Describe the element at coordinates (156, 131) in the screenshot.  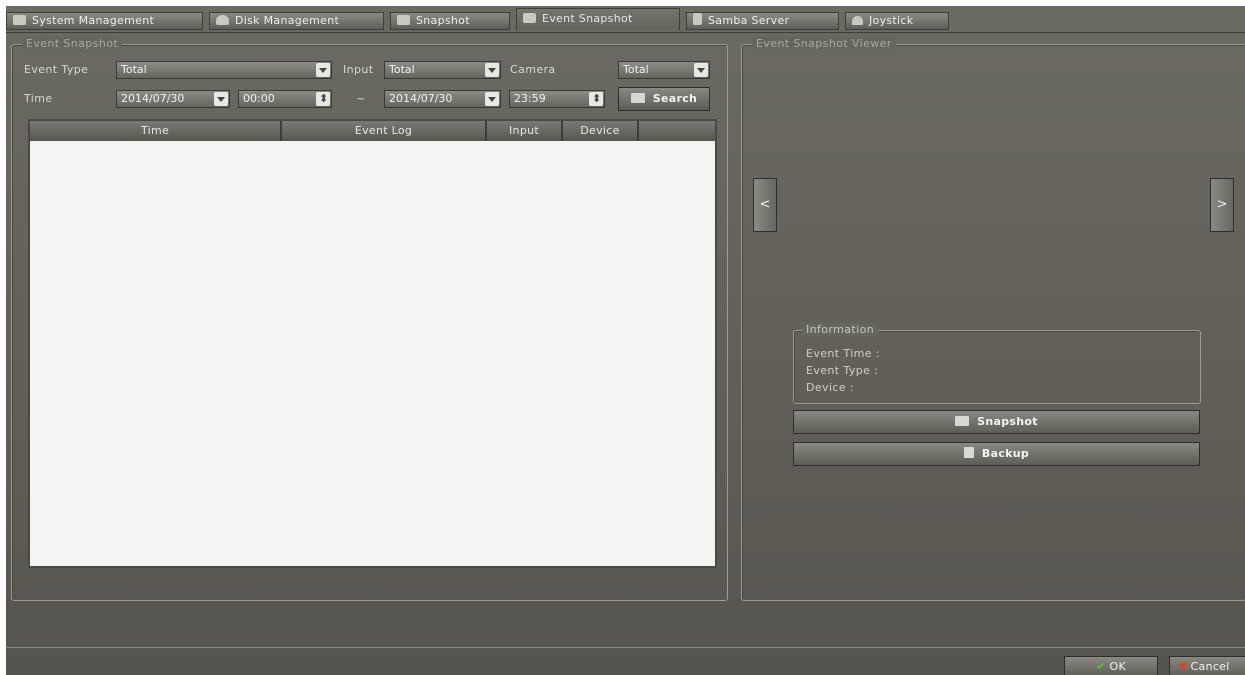
I see `column-header-time: Time` at that location.